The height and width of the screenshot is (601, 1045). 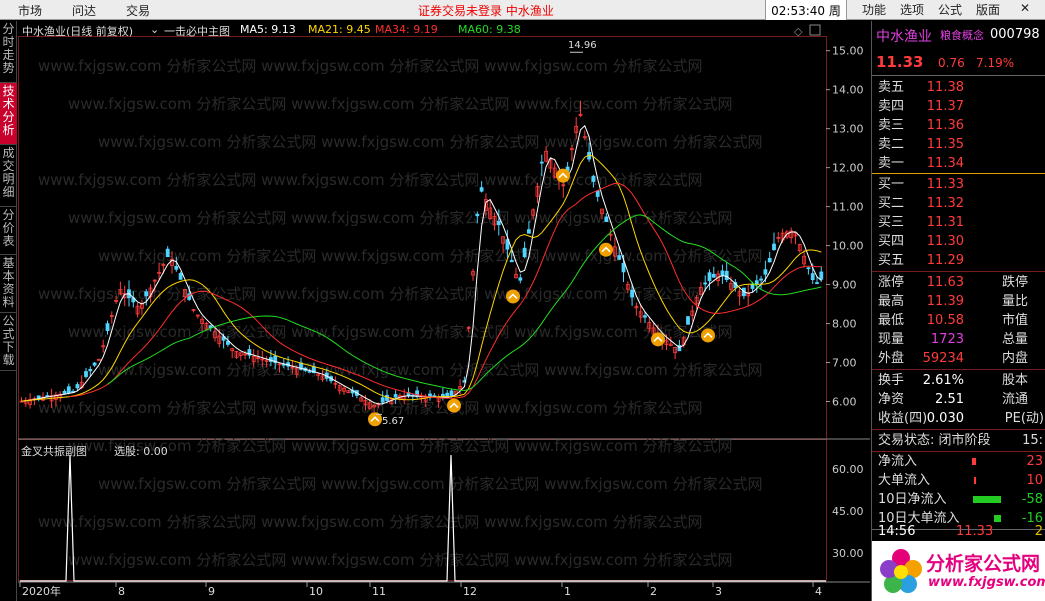 What do you see at coordinates (78, 31) in the screenshot?
I see `chart-title: 中水渔业(日线 前复权)` at bounding box center [78, 31].